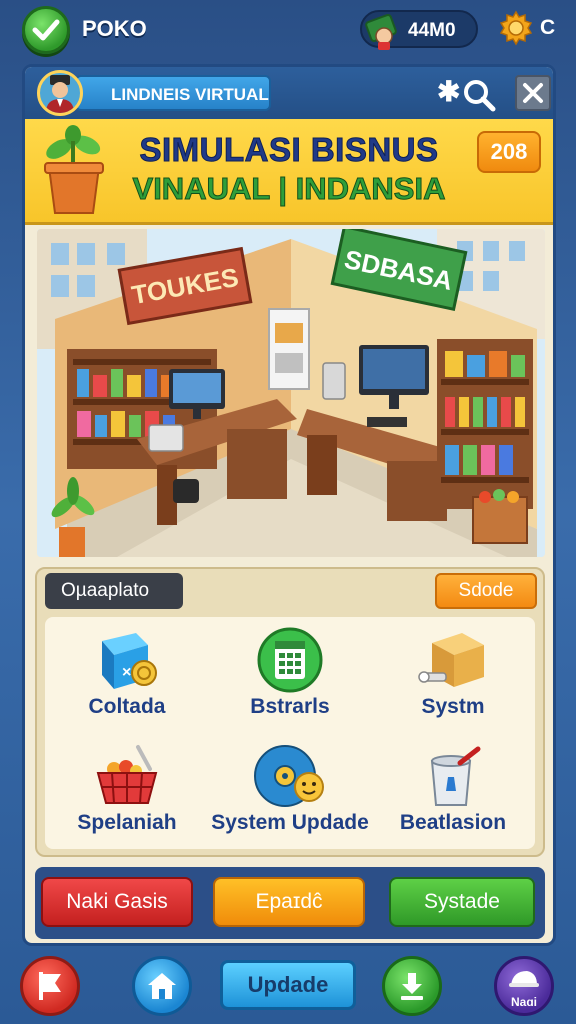 The width and height of the screenshot is (576, 1024). I want to click on home-icon, so click(162, 986).